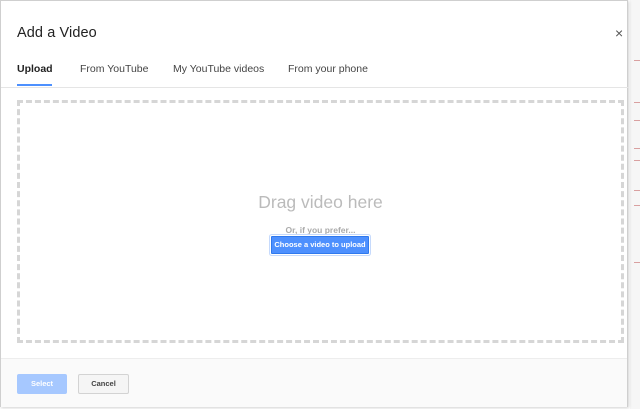 The width and height of the screenshot is (640, 409). What do you see at coordinates (328, 69) in the screenshot?
I see `tab-from-your-phone: From your phone` at bounding box center [328, 69].